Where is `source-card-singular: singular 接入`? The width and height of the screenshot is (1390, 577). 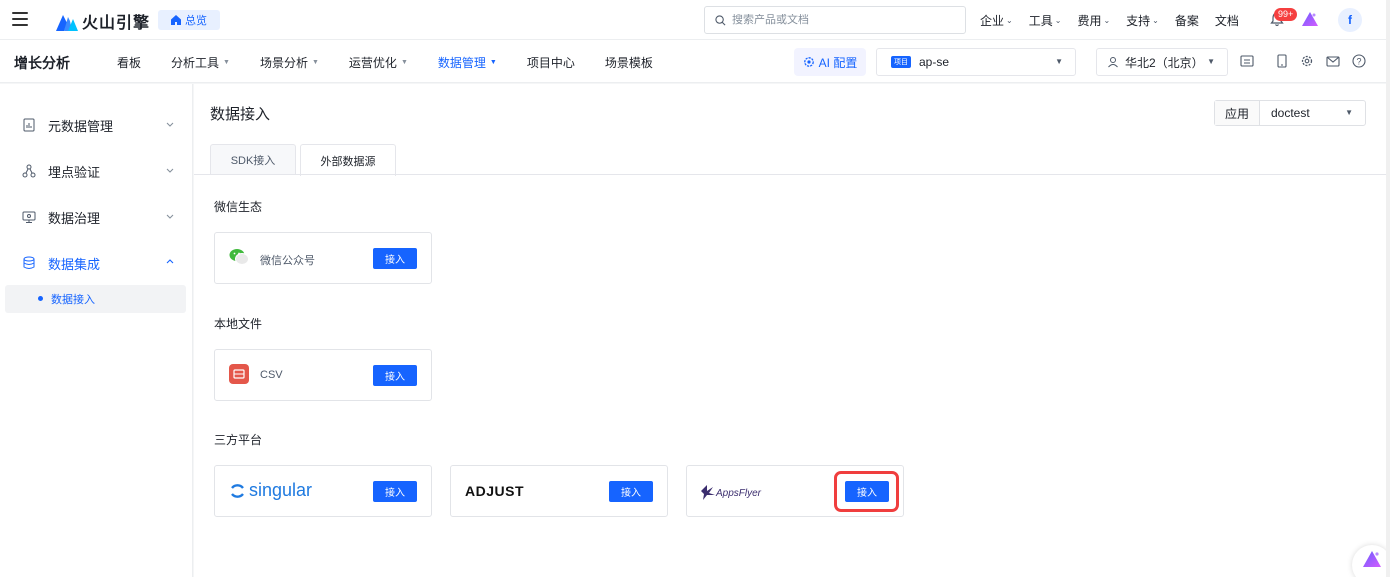
source-card-singular: singular 接入 is located at coordinates (323, 491).